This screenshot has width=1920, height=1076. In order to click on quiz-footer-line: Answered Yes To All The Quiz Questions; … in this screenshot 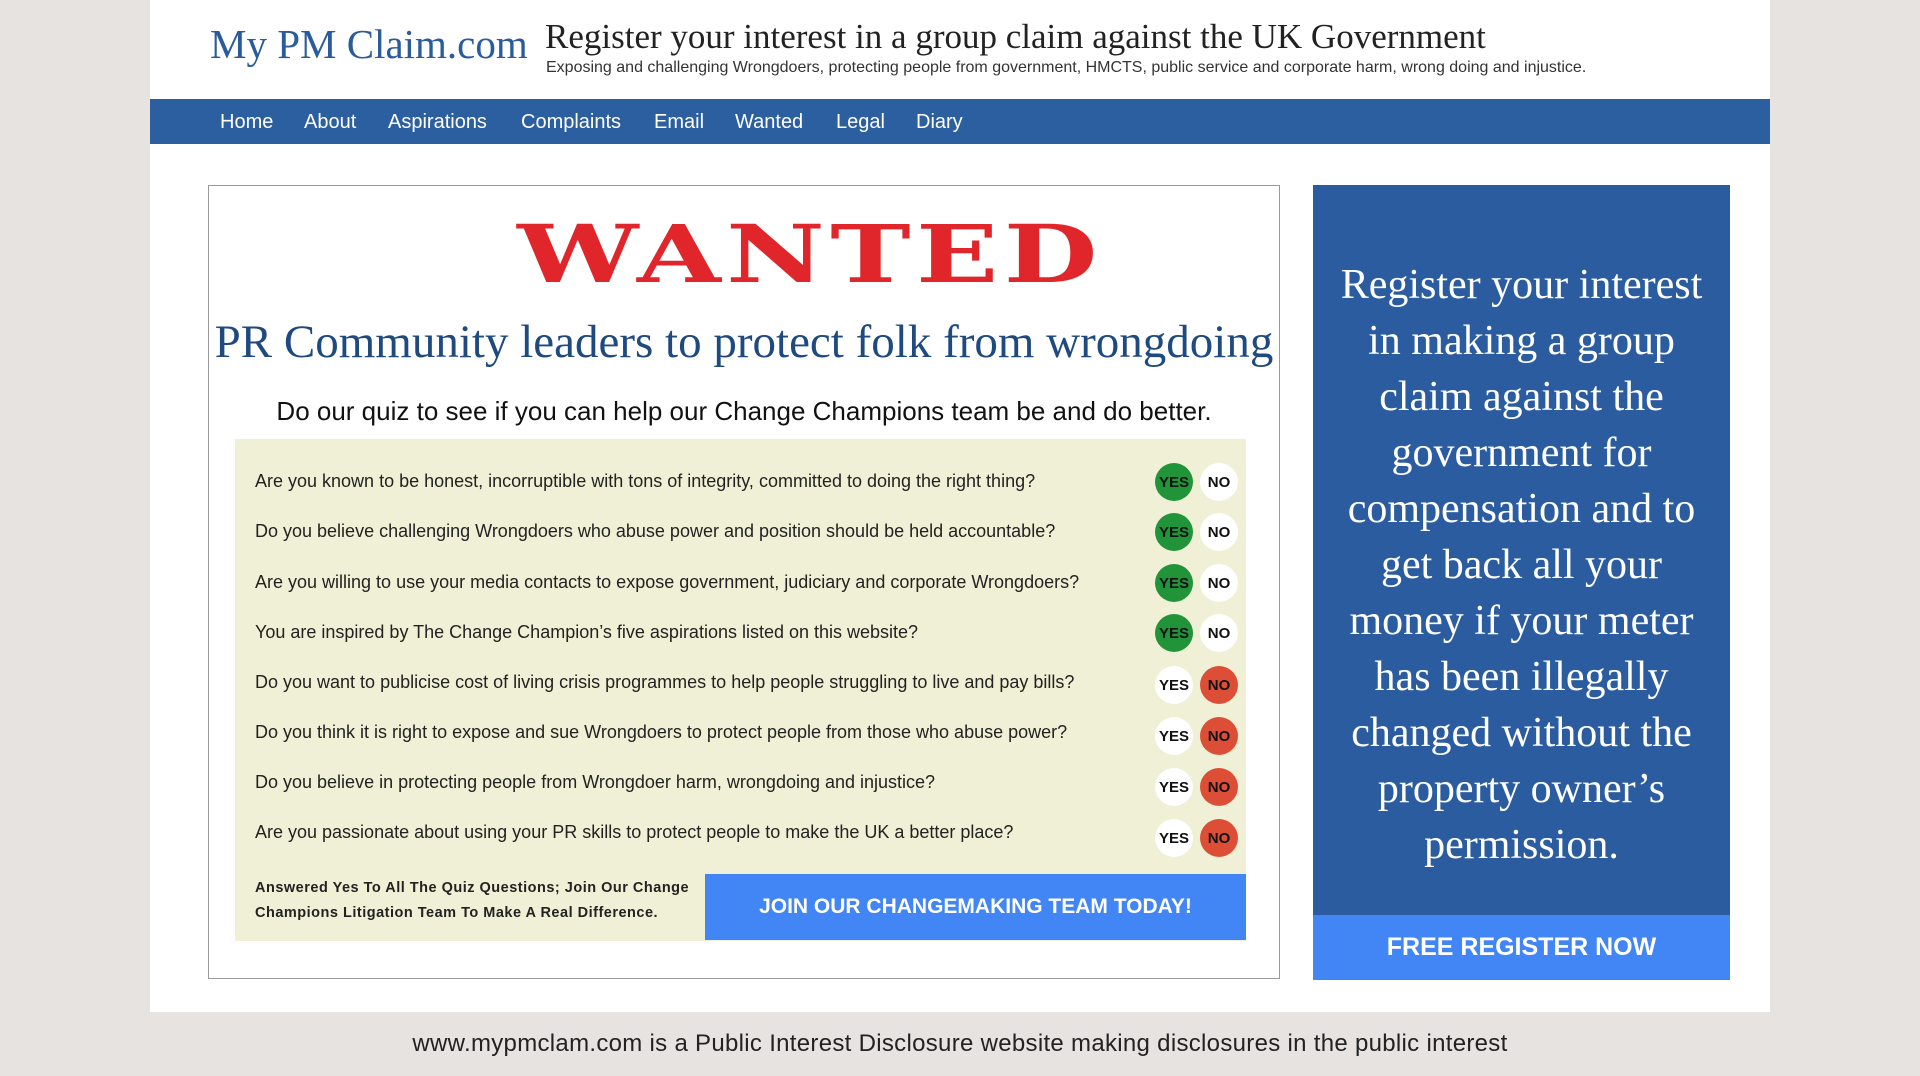, I will do `click(472, 888)`.